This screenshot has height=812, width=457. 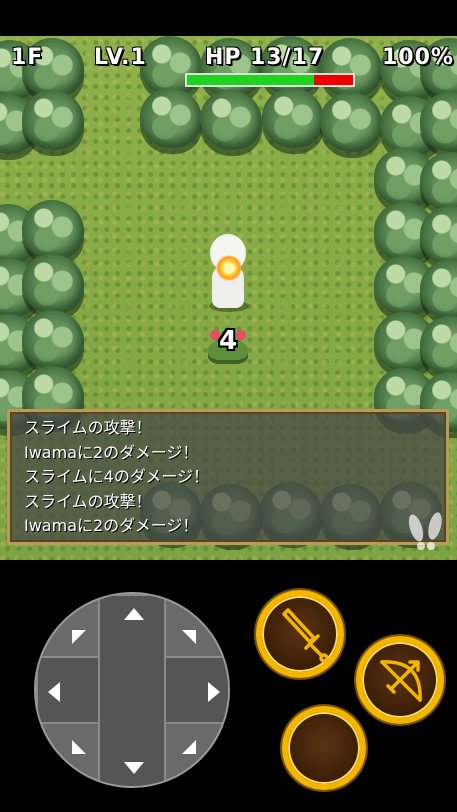 What do you see at coordinates (228, 341) in the screenshot?
I see `damage-popup: 4` at bounding box center [228, 341].